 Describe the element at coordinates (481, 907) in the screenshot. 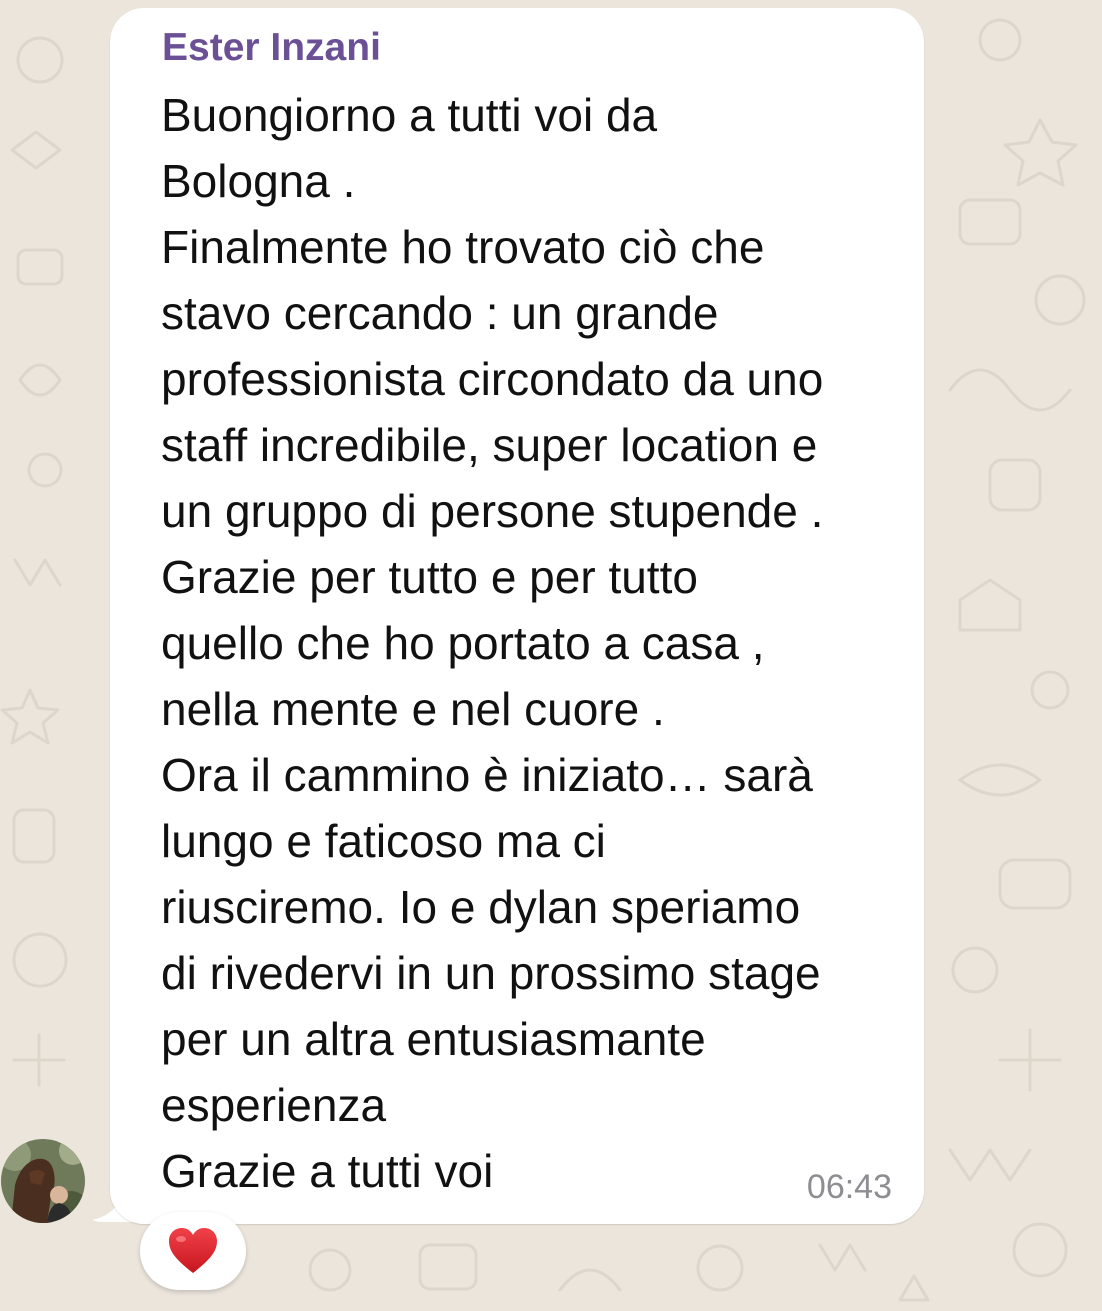

I see `message-line: riusciremo. Io e dylan speriamo` at that location.